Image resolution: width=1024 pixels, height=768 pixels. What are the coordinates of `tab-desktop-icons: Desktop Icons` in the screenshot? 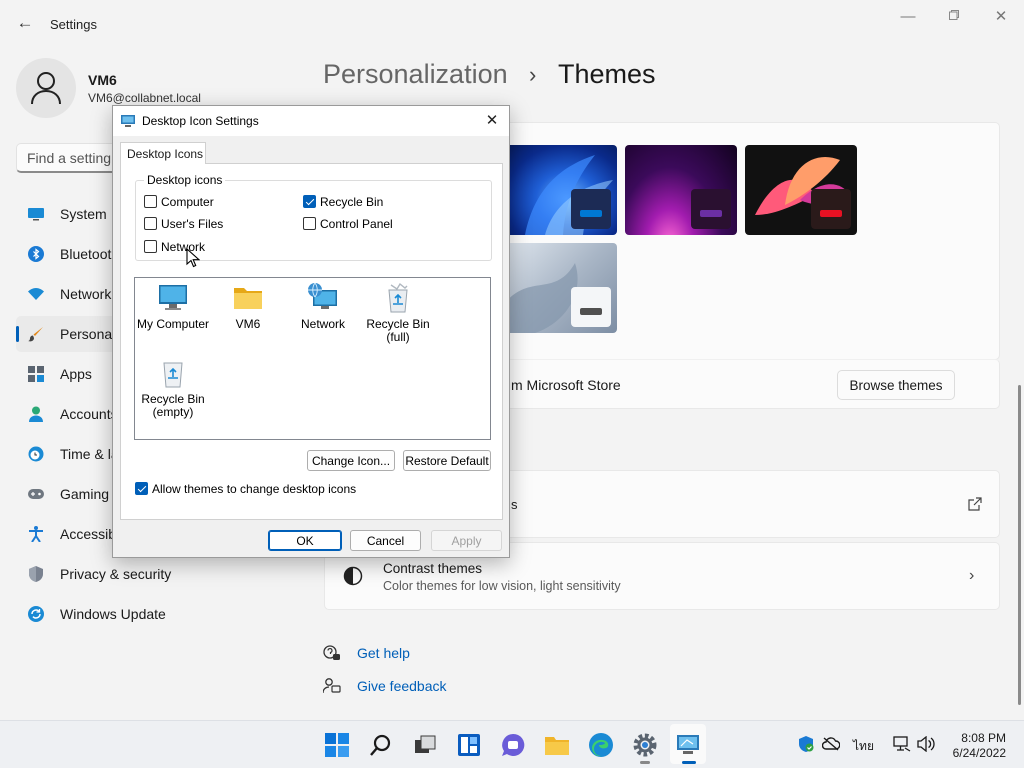 It's located at (163, 153).